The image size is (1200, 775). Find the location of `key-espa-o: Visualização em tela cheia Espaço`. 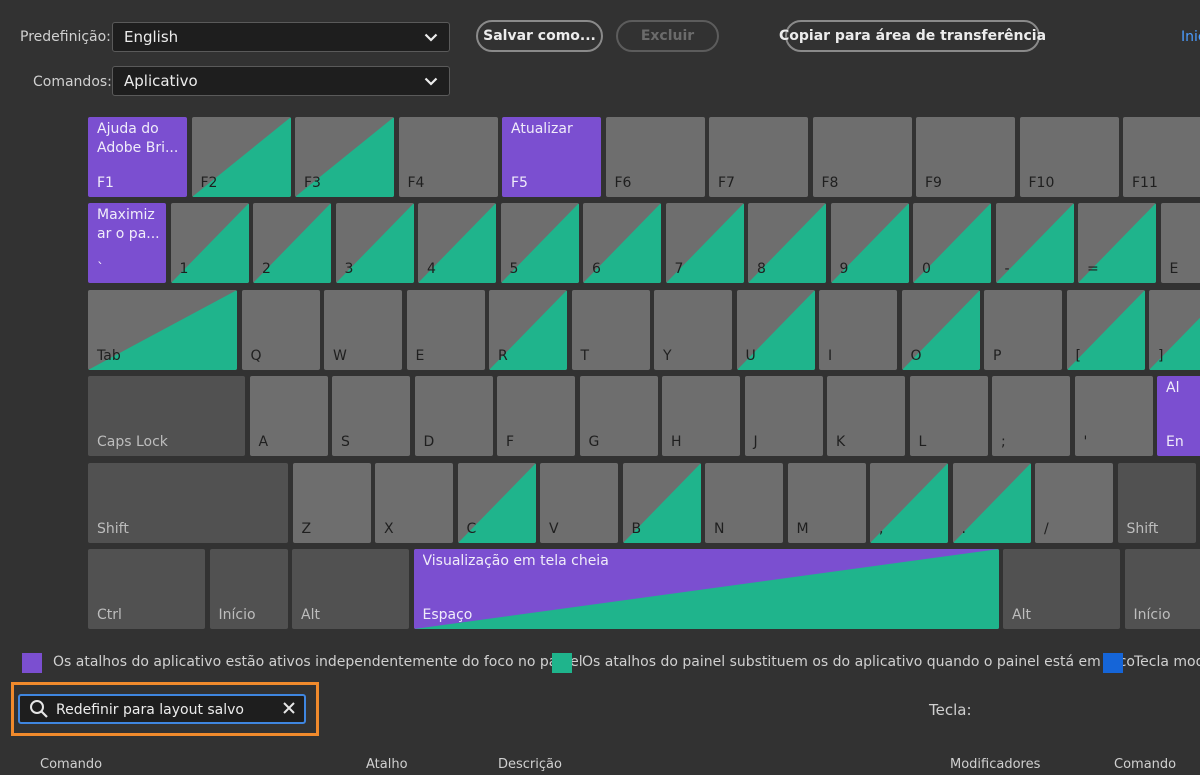

key-espa-o: Visualização em tela cheia Espaço is located at coordinates (706, 589).